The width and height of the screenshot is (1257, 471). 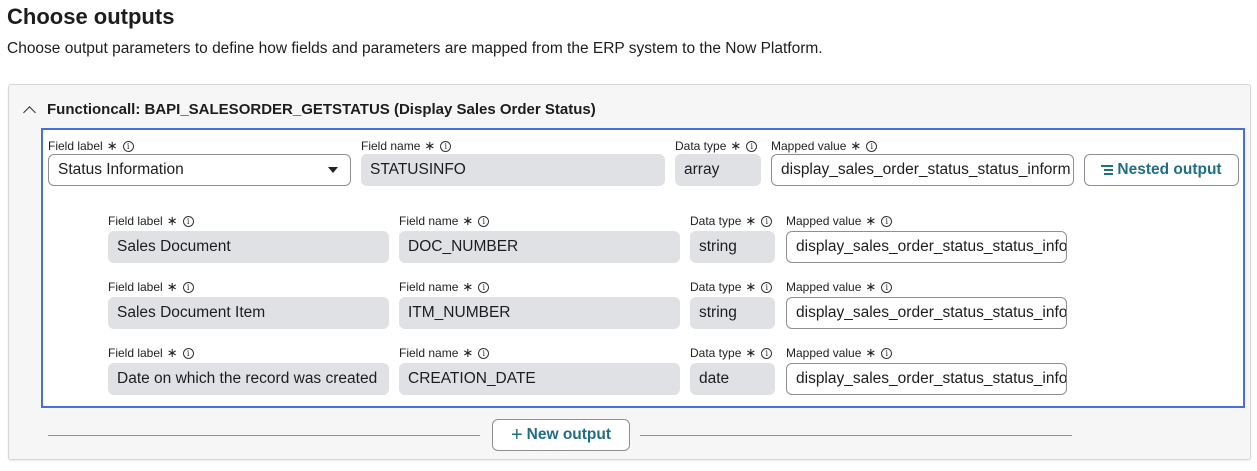 What do you see at coordinates (333, 170) in the screenshot?
I see `chevron-down-icon` at bounding box center [333, 170].